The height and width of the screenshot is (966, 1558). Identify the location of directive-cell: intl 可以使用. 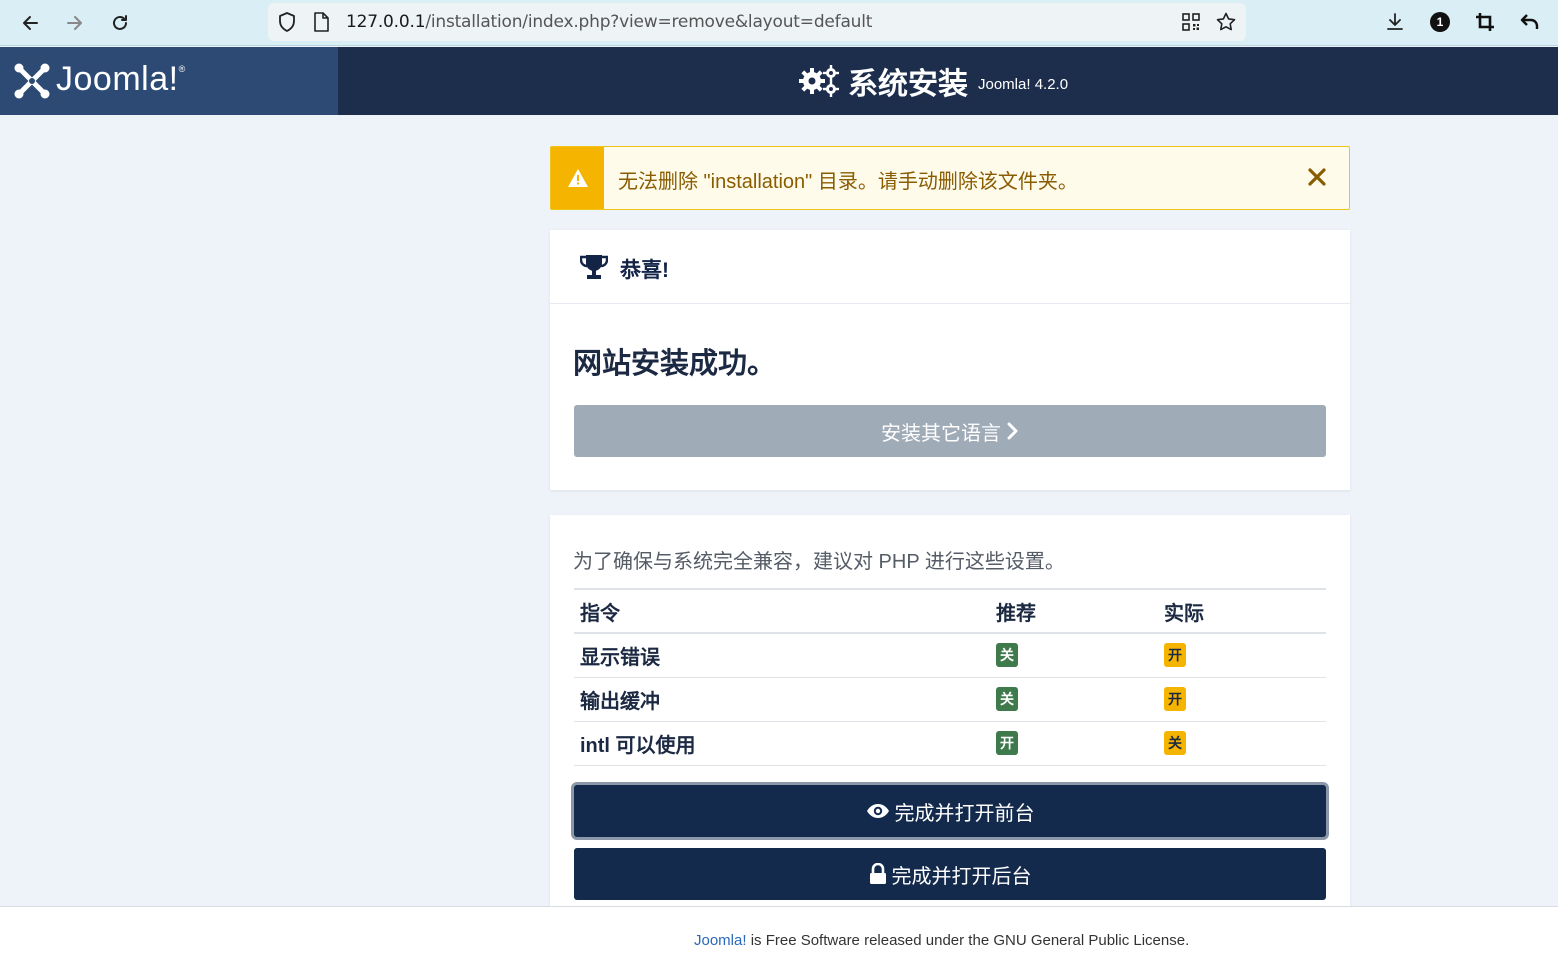
(782, 743).